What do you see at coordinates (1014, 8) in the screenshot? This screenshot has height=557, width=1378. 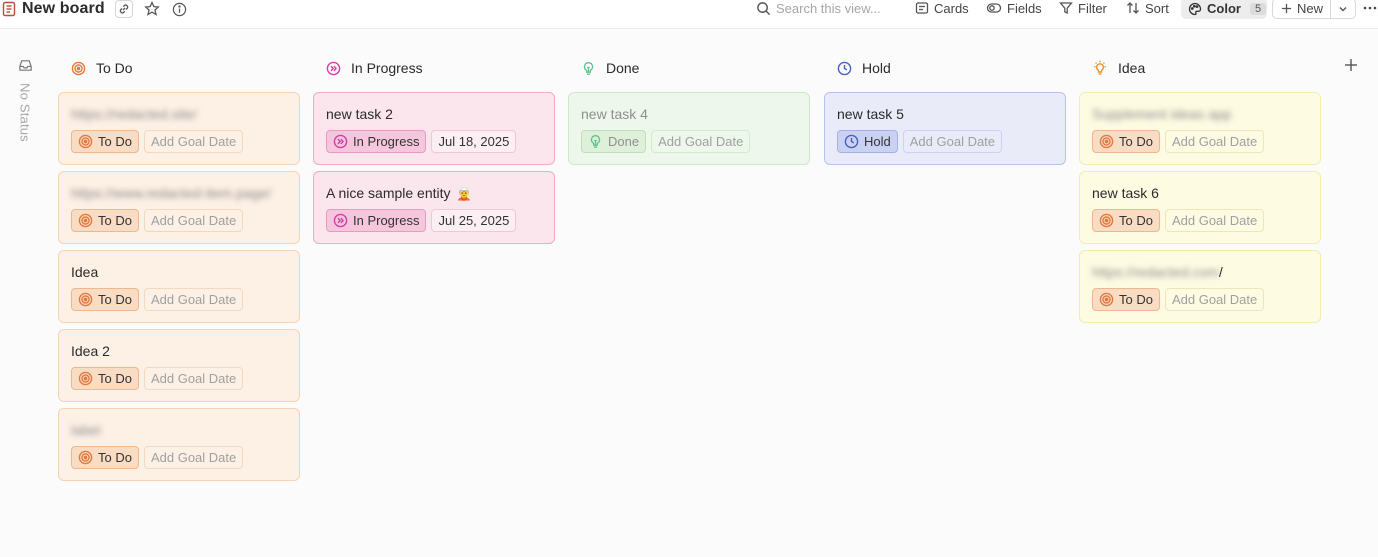 I see `fields-button: Fields` at bounding box center [1014, 8].